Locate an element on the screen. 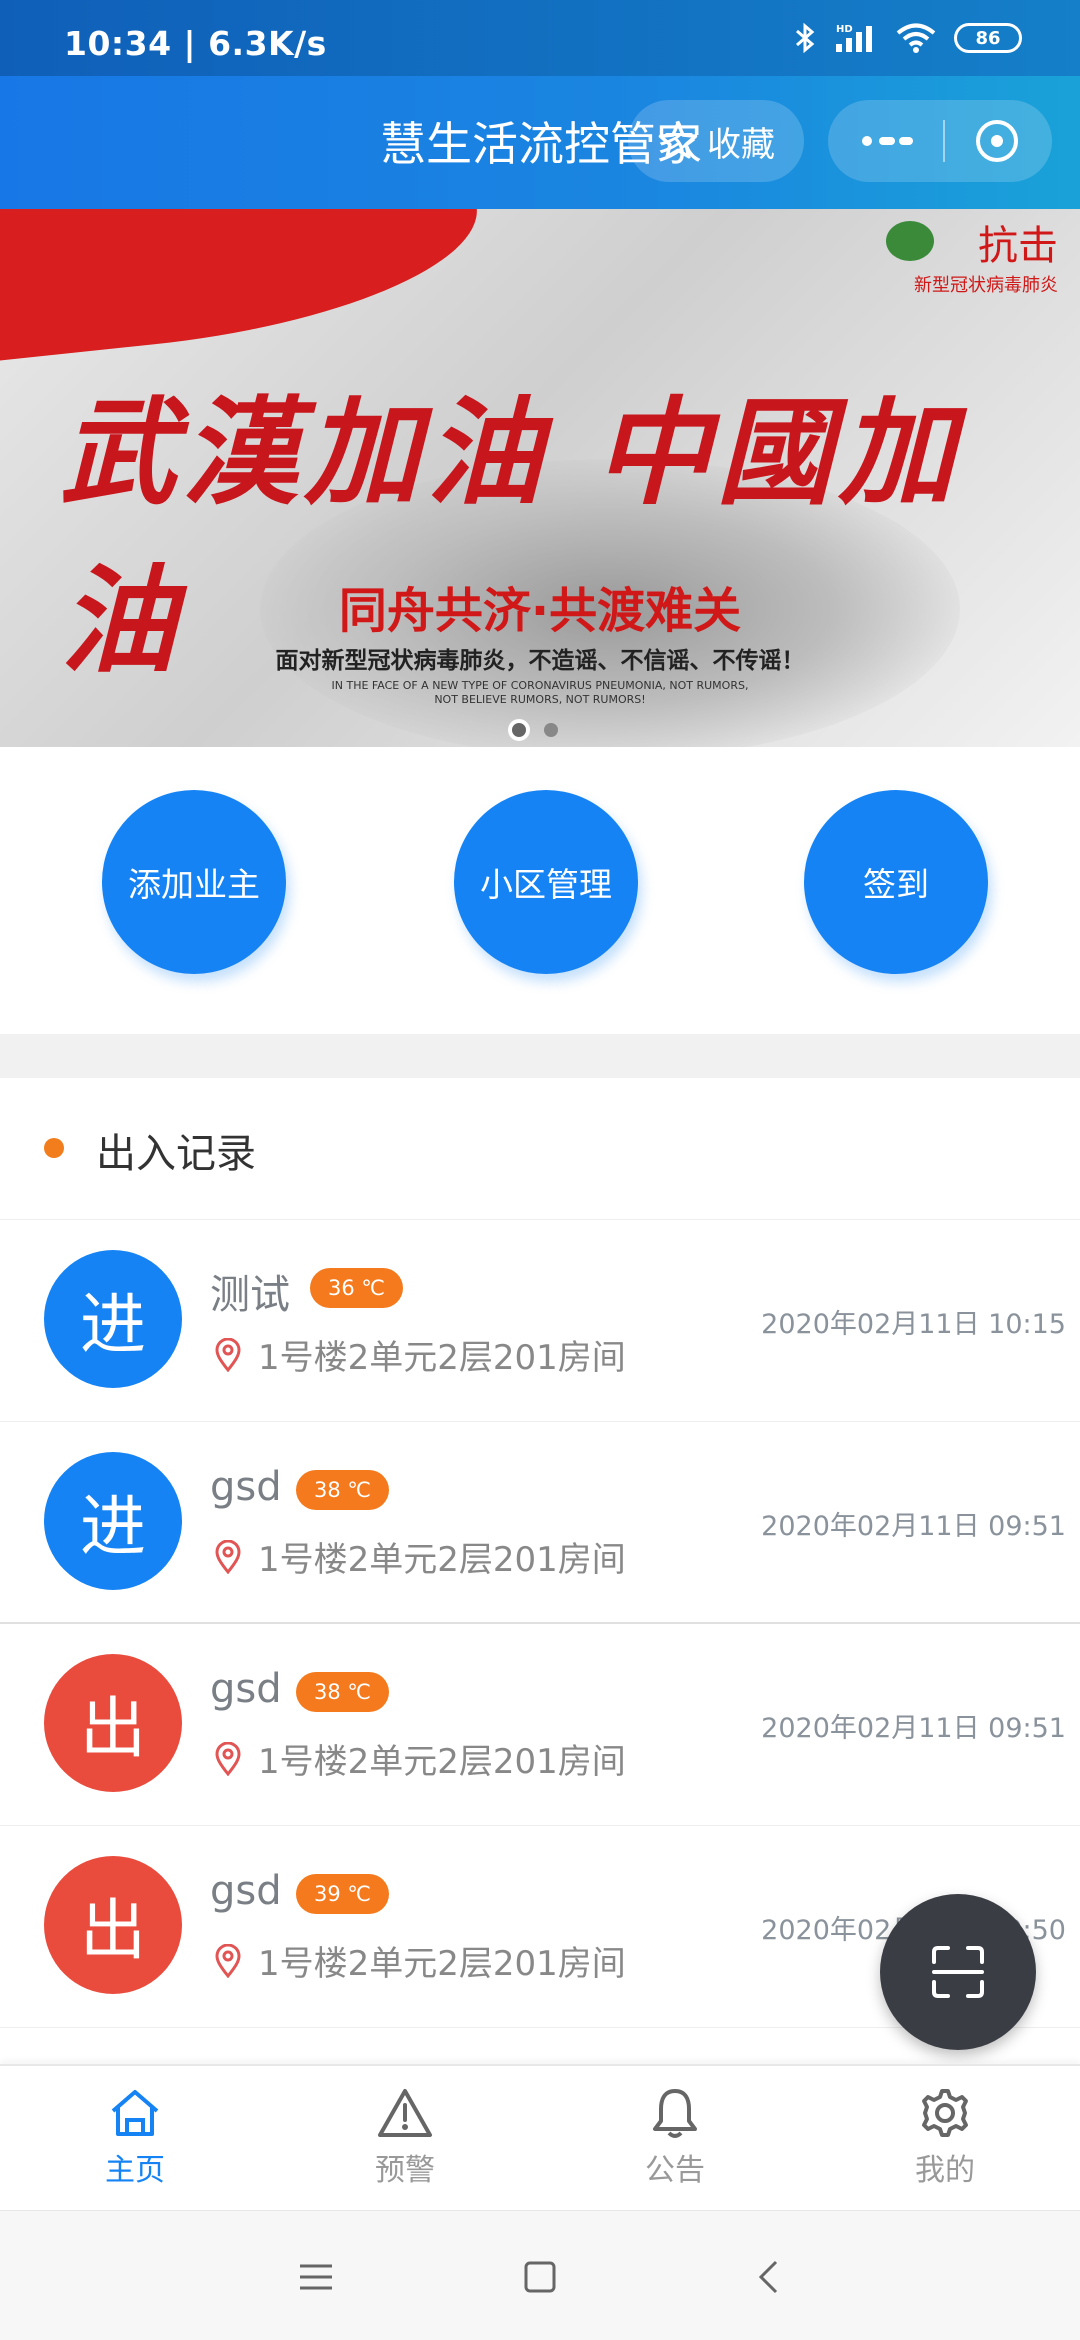 Image resolution: width=1080 pixels, height=2340 pixels. scan-button is located at coordinates (958, 1972).